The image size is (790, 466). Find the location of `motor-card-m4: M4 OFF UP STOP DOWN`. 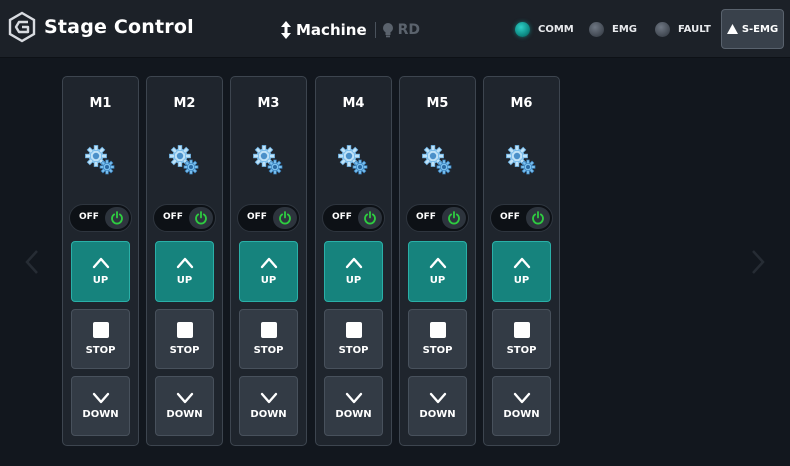

motor-card-m4: M4 OFF UP STOP DOWN is located at coordinates (353, 261).